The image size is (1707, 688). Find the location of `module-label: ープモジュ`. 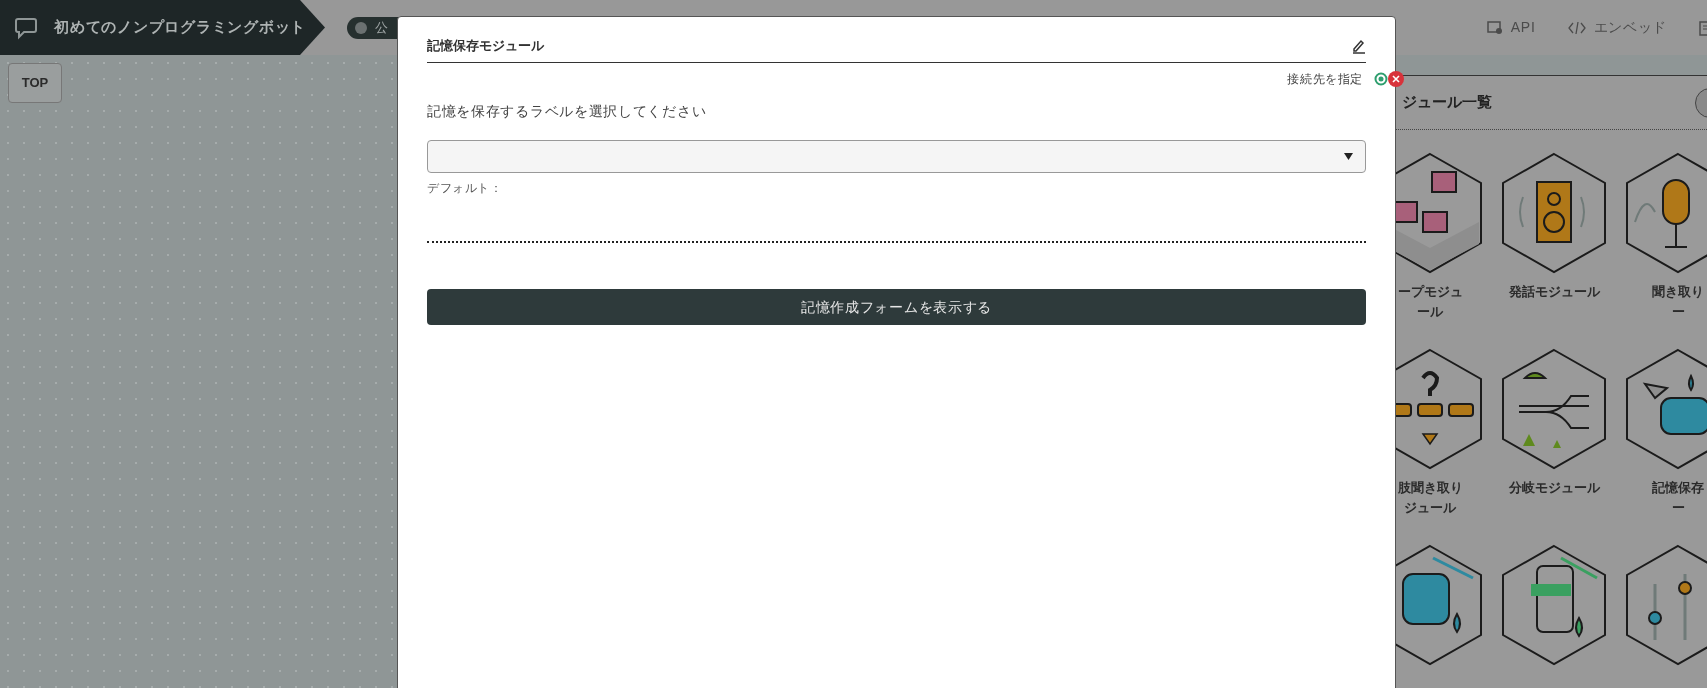

module-label: ープモジュ is located at coordinates (1430, 292).